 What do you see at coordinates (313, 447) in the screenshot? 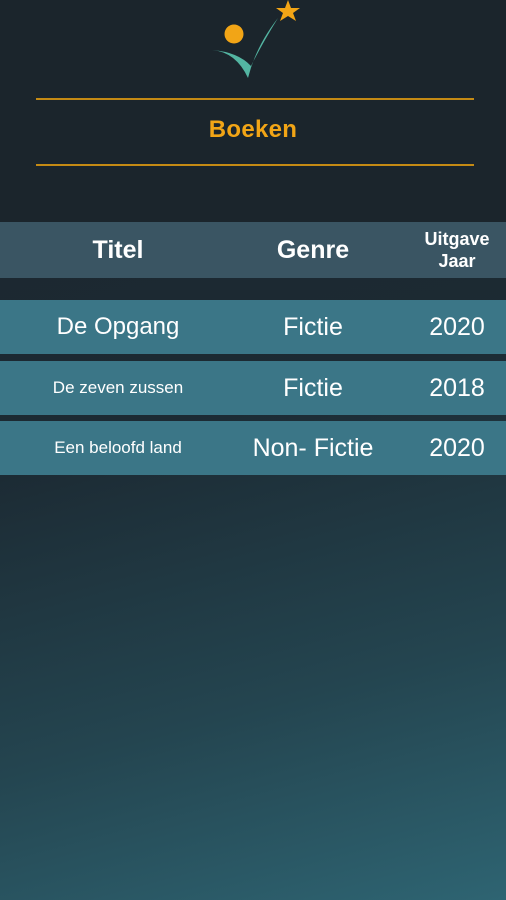
I see `row-genre: Non- Fictie` at bounding box center [313, 447].